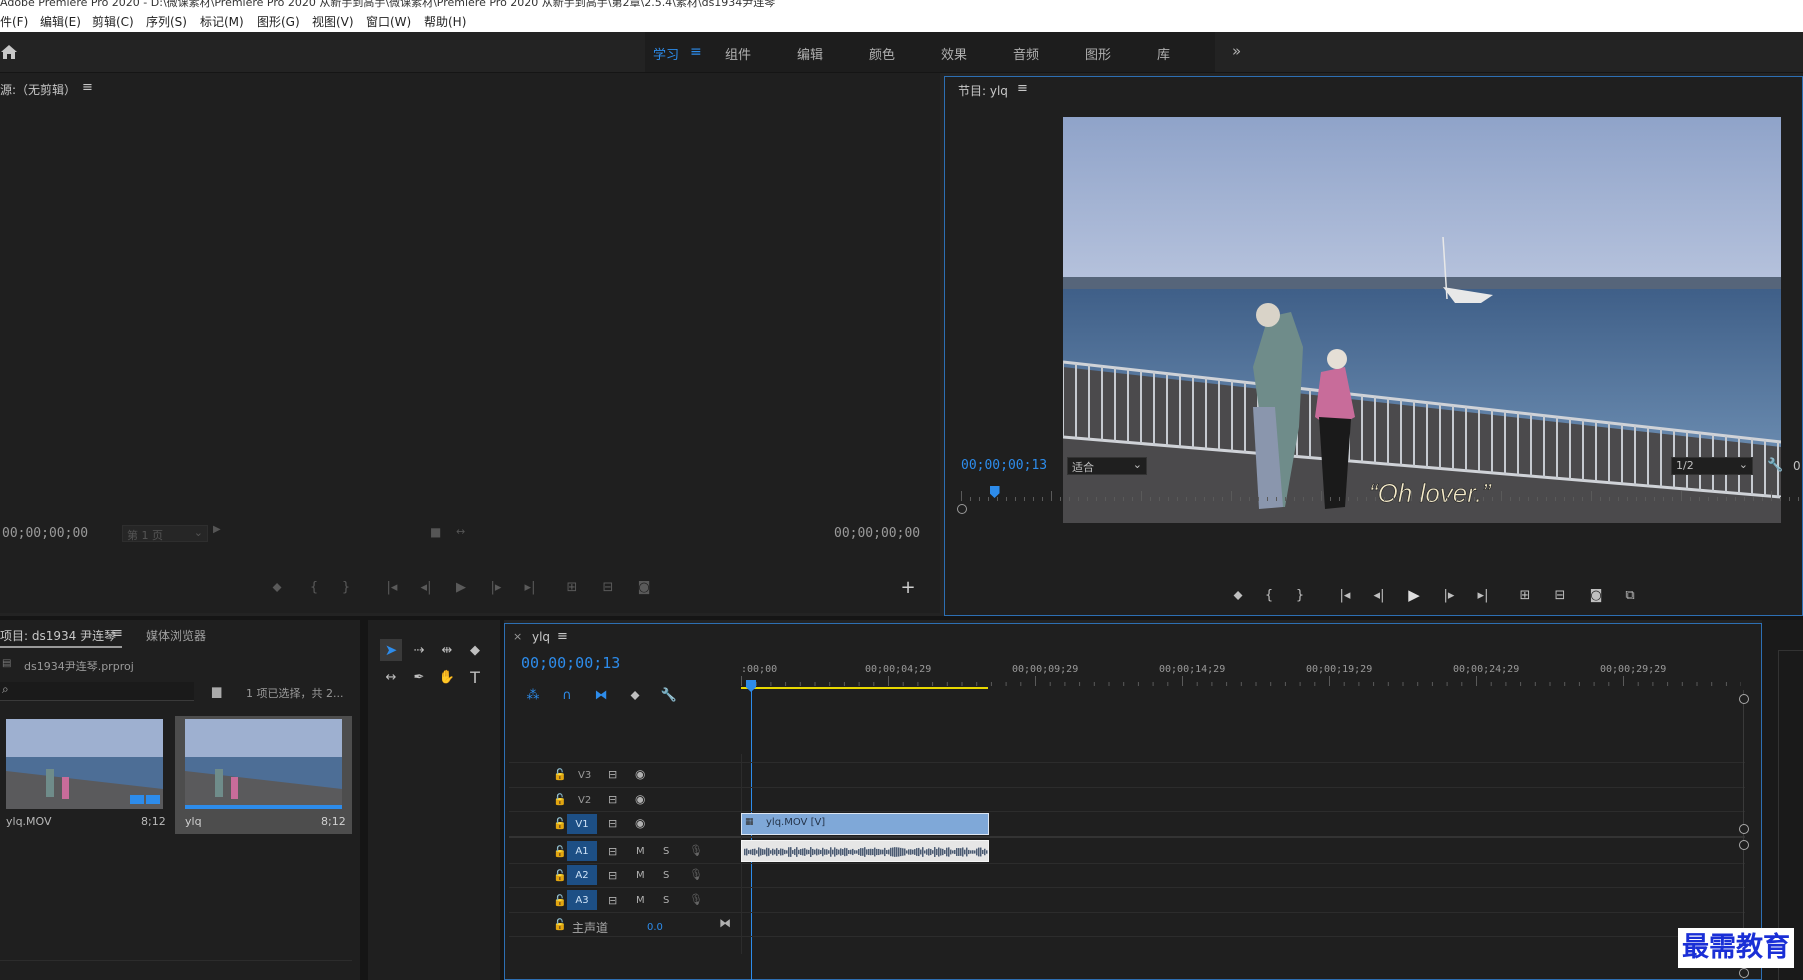 The height and width of the screenshot is (980, 1803). I want to click on timeline-timecode: 00;00;00;13, so click(570, 663).